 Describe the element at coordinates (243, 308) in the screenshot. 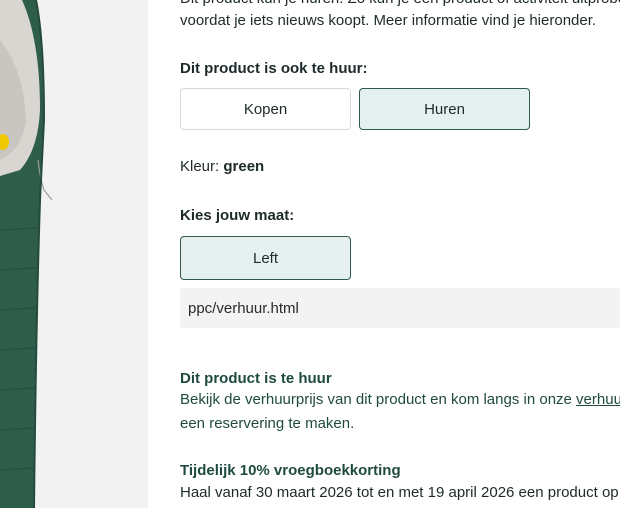

I see `url-field-value: ppc/verhuur.html` at that location.